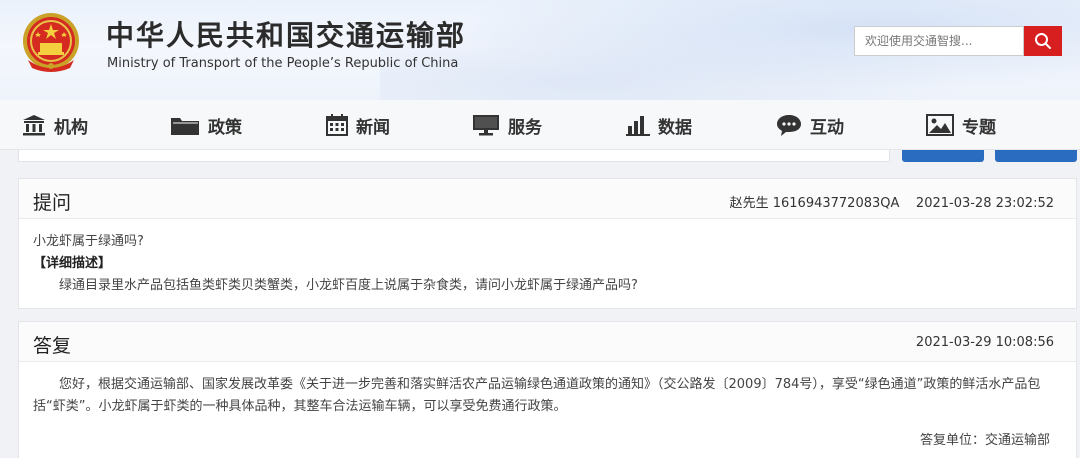  What do you see at coordinates (547, 342) in the screenshot?
I see `answer-panel-header: 答复 2021-03-29 10:08:56` at bounding box center [547, 342].